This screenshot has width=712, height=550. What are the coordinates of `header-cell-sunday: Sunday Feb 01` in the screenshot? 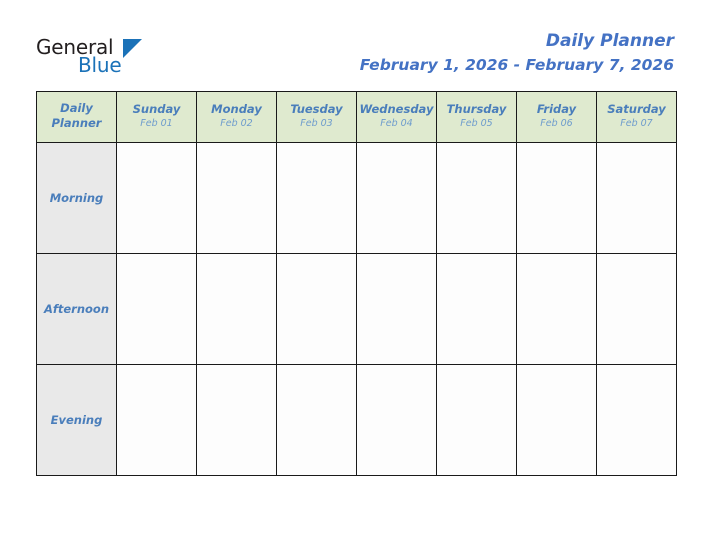 It's located at (156, 117).